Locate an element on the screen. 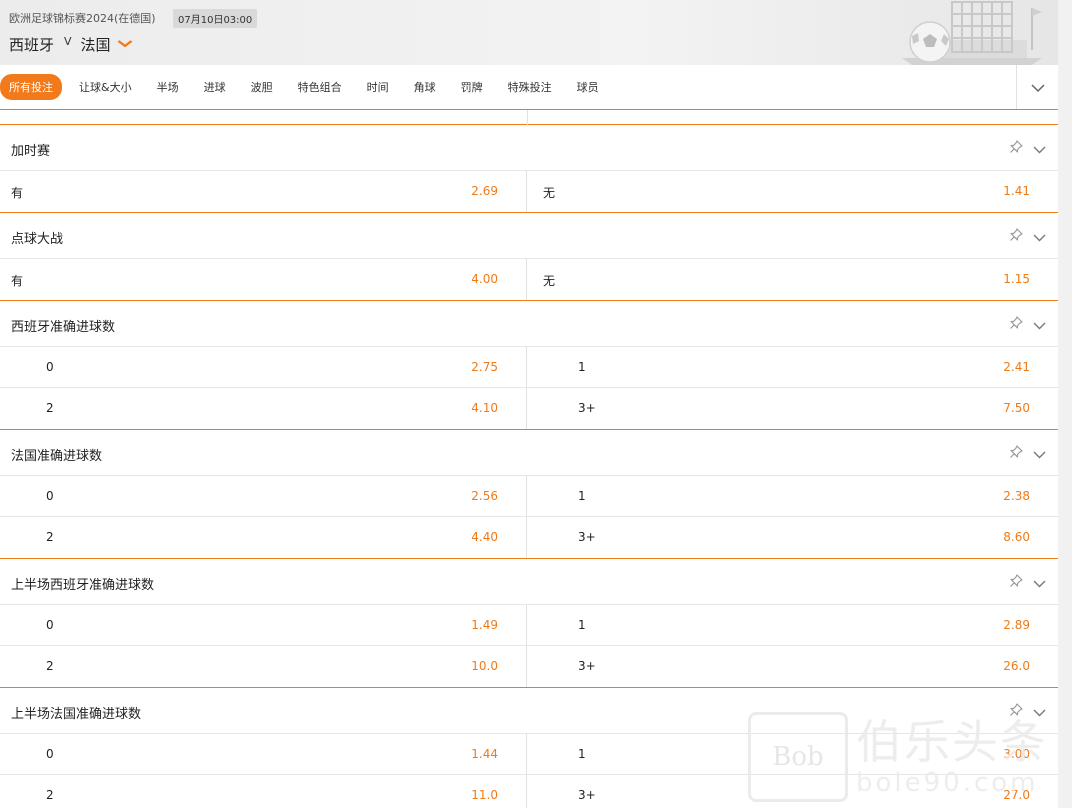 The height and width of the screenshot is (808, 1072). bet-option: 1 2.89 is located at coordinates (793, 625).